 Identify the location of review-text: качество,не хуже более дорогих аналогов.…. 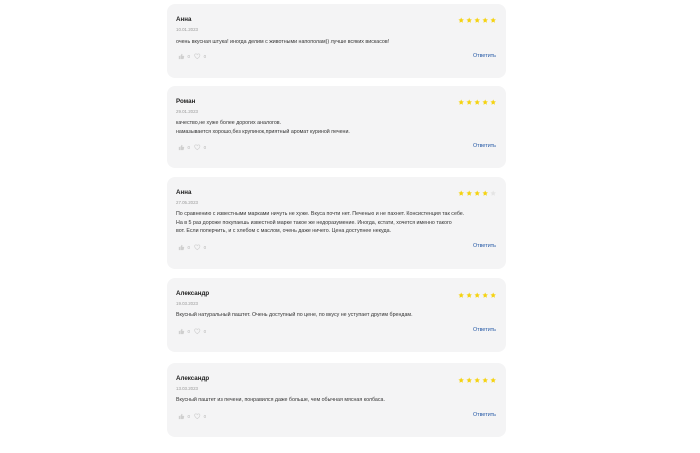
(336, 127).